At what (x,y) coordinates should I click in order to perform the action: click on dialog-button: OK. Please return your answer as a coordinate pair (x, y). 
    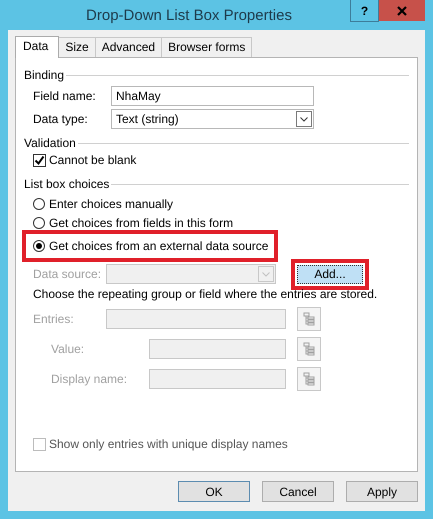
    Looking at the image, I should click on (214, 491).